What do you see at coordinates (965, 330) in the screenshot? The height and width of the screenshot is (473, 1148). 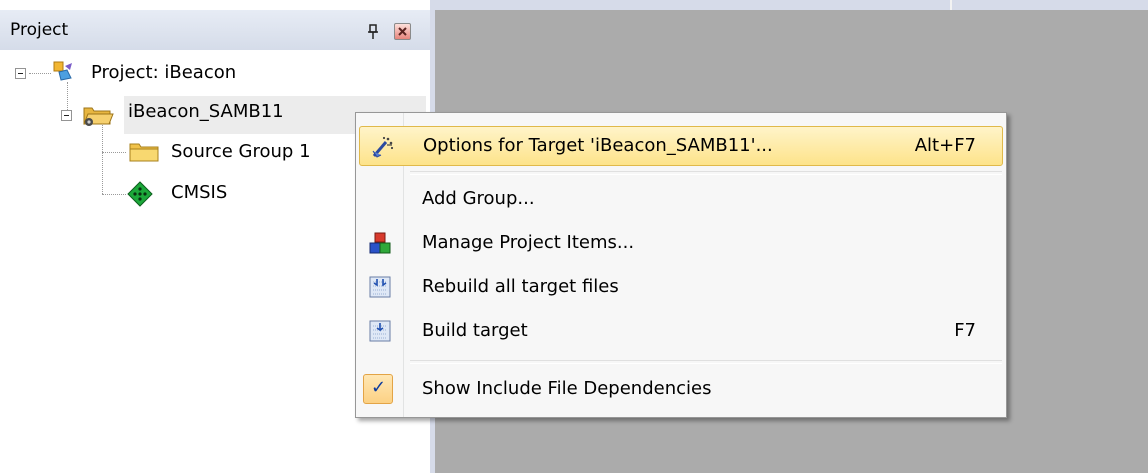 I see `menu-item-shortcut: F7` at bounding box center [965, 330].